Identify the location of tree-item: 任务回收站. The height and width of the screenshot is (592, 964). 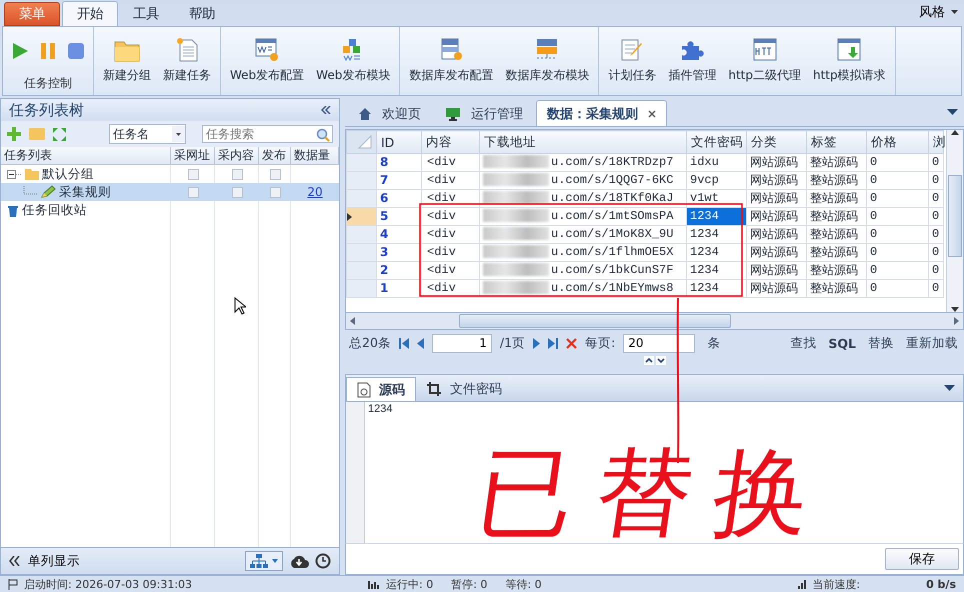
(86, 210).